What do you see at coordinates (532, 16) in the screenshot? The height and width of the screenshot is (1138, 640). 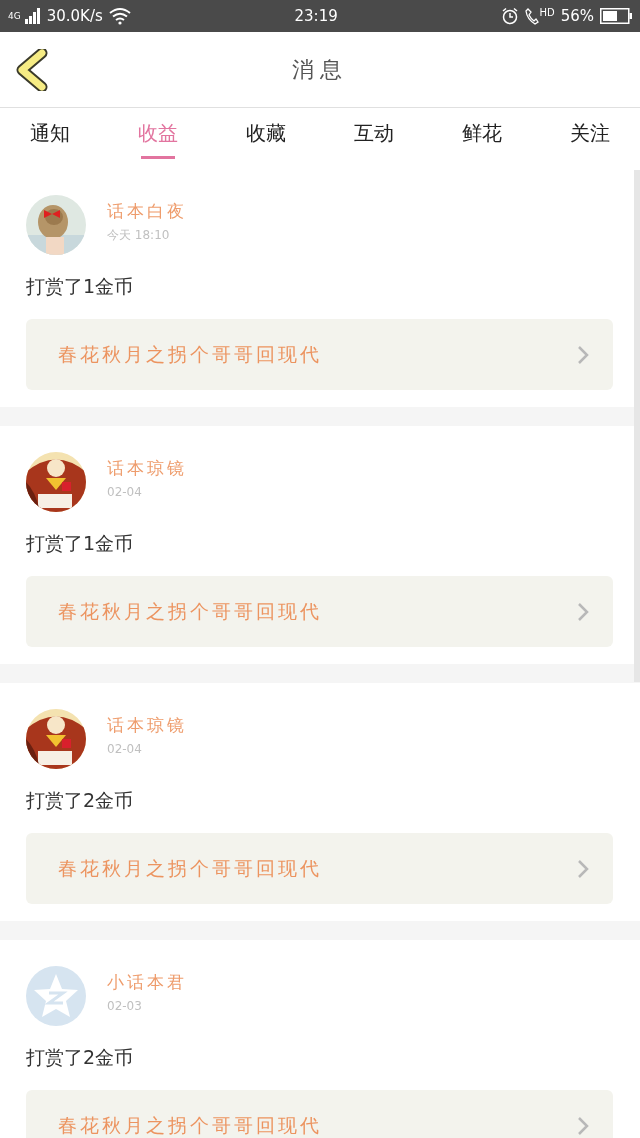 I see `phone-icon` at bounding box center [532, 16].